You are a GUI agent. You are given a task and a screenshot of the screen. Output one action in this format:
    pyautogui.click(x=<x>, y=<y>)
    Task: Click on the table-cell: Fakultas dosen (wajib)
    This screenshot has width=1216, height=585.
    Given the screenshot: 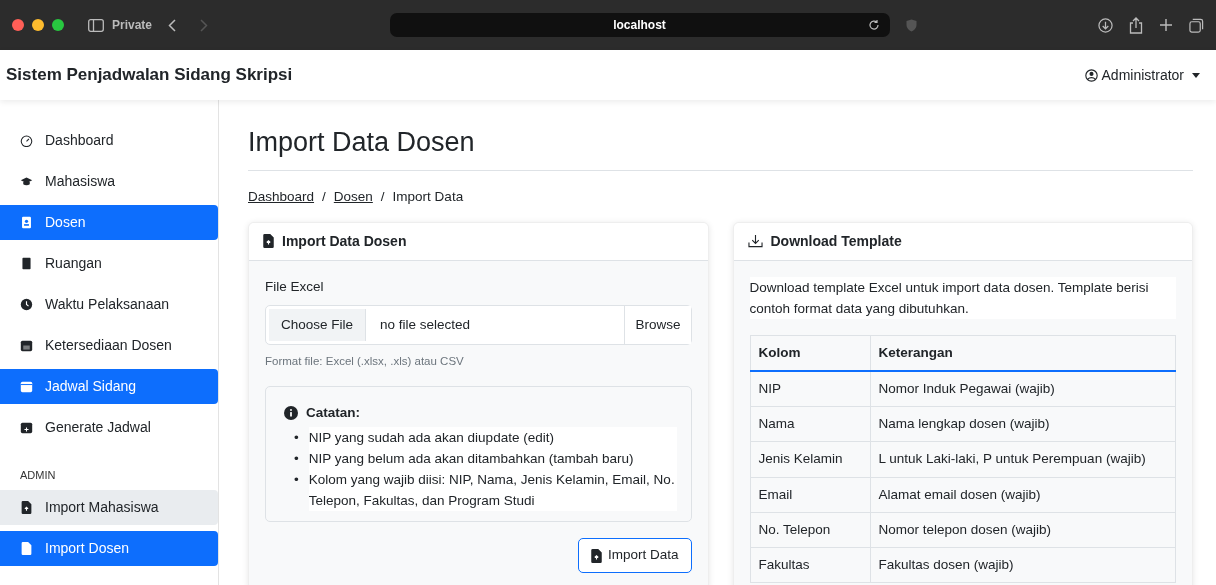 What is the action you would take?
    pyautogui.click(x=1023, y=565)
    